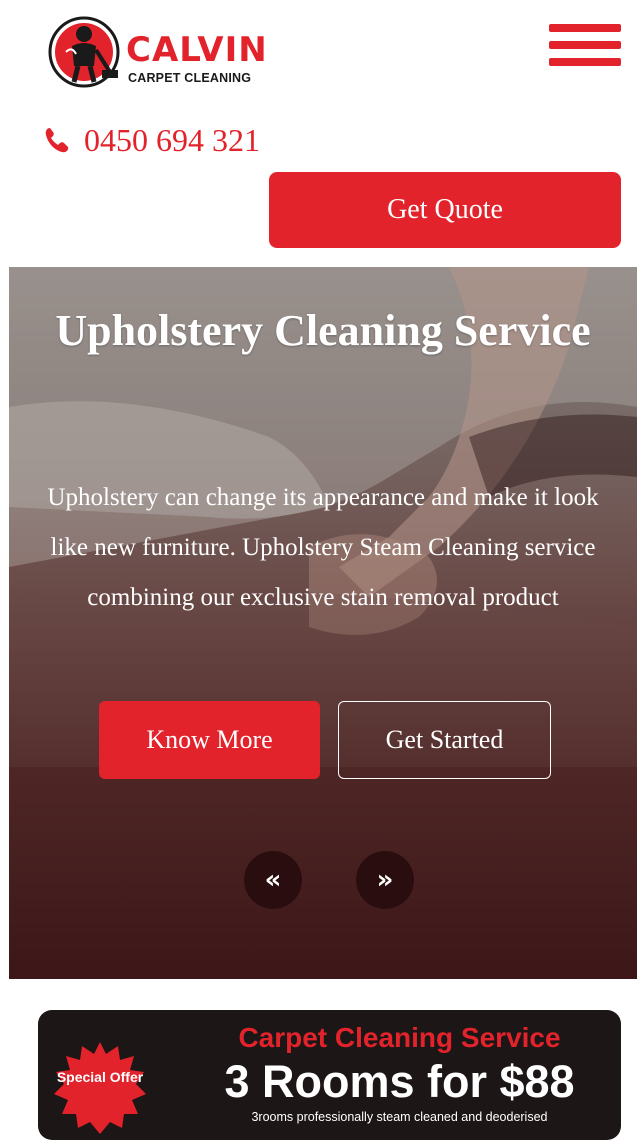 The height and width of the screenshot is (1140, 638). What do you see at coordinates (84, 52) in the screenshot?
I see `logo-mascot-icon` at bounding box center [84, 52].